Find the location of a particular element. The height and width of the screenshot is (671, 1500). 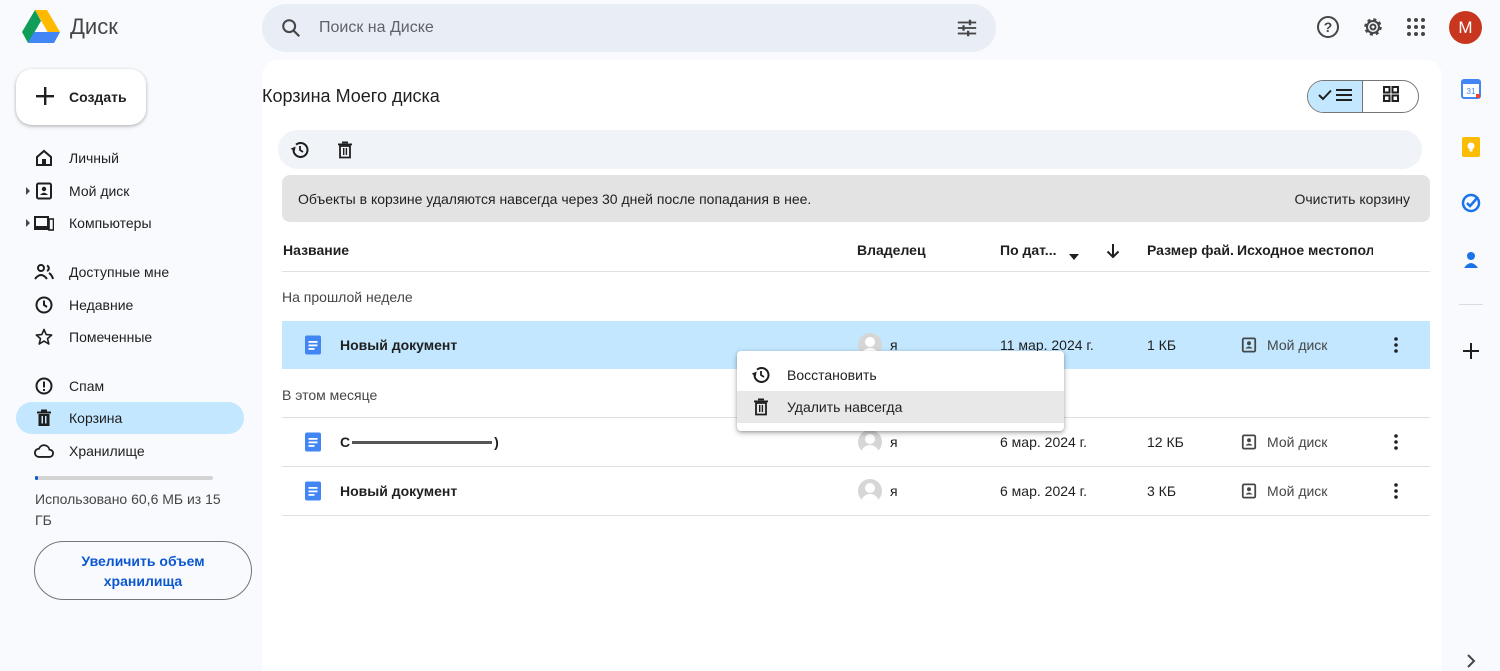

file-date: 6 мар. 2024 г. is located at coordinates (1043, 491).